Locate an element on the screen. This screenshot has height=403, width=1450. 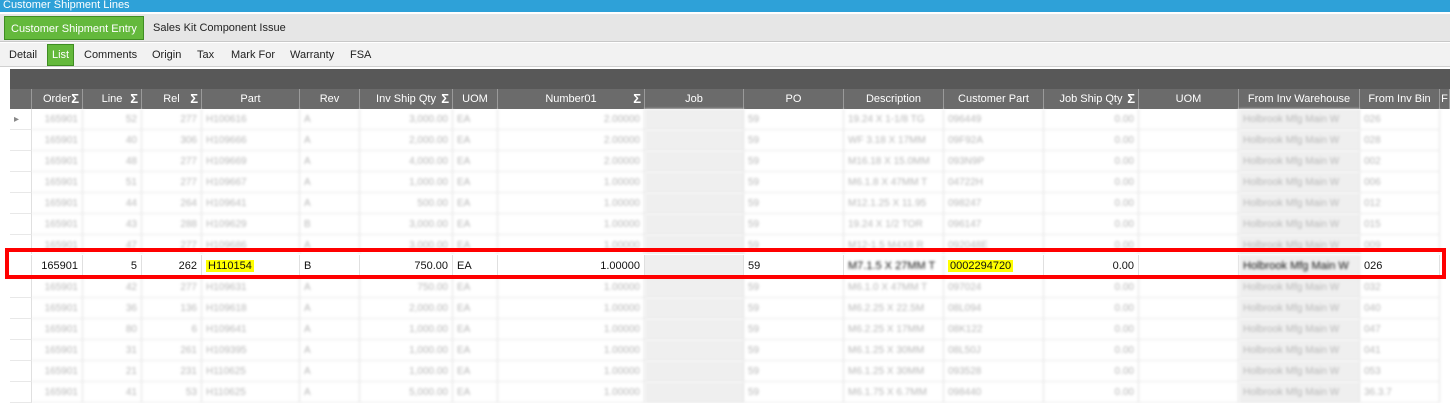
table-cell: 4,000.00 is located at coordinates (406, 161).